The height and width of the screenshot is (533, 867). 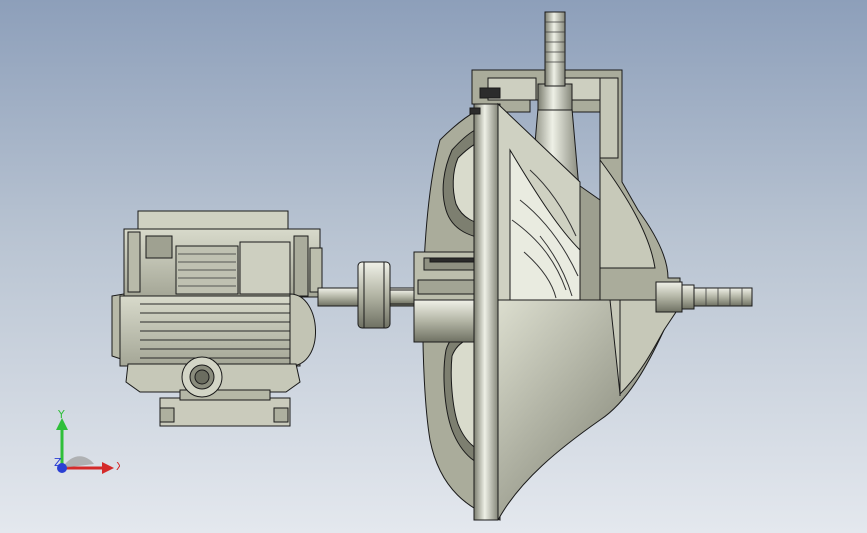 What do you see at coordinates (61, 415) in the screenshot?
I see `y-axis-label: Y` at bounding box center [61, 415].